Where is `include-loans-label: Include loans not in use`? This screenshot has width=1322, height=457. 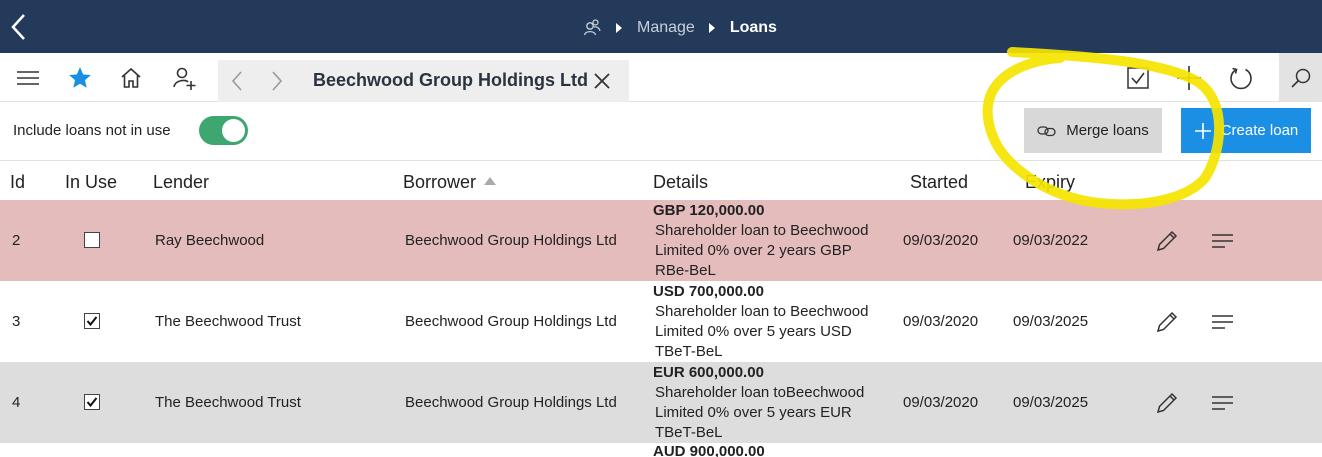 include-loans-label: Include loans not in use is located at coordinates (92, 130).